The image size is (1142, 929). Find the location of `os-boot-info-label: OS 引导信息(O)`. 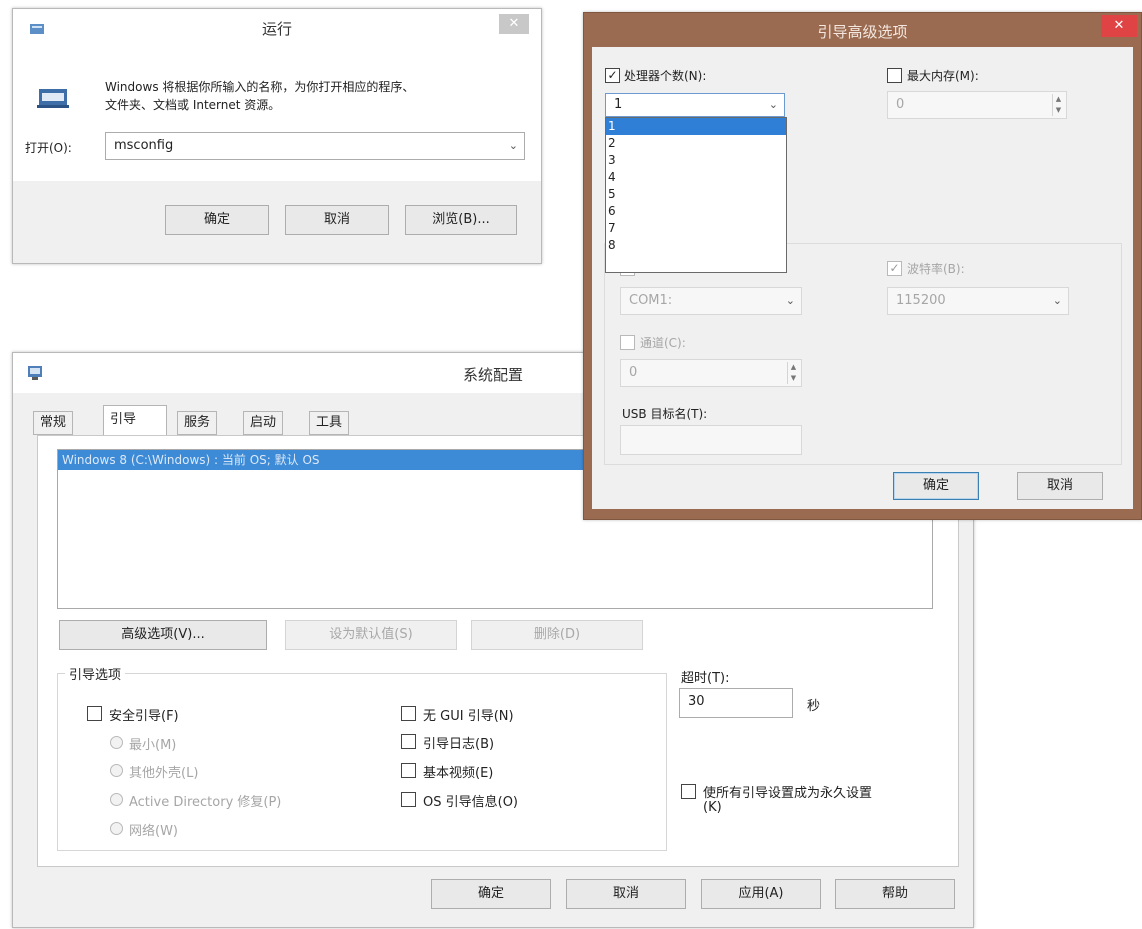

os-boot-info-label: OS 引导信息(O) is located at coordinates (470, 802).